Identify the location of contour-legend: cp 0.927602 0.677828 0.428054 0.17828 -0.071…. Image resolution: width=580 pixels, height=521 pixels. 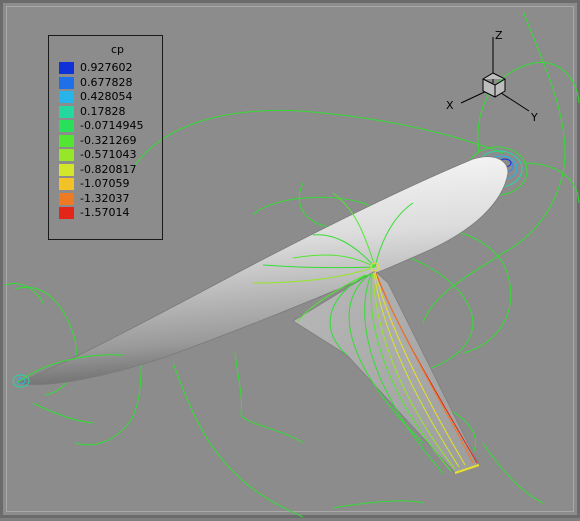
(105, 137).